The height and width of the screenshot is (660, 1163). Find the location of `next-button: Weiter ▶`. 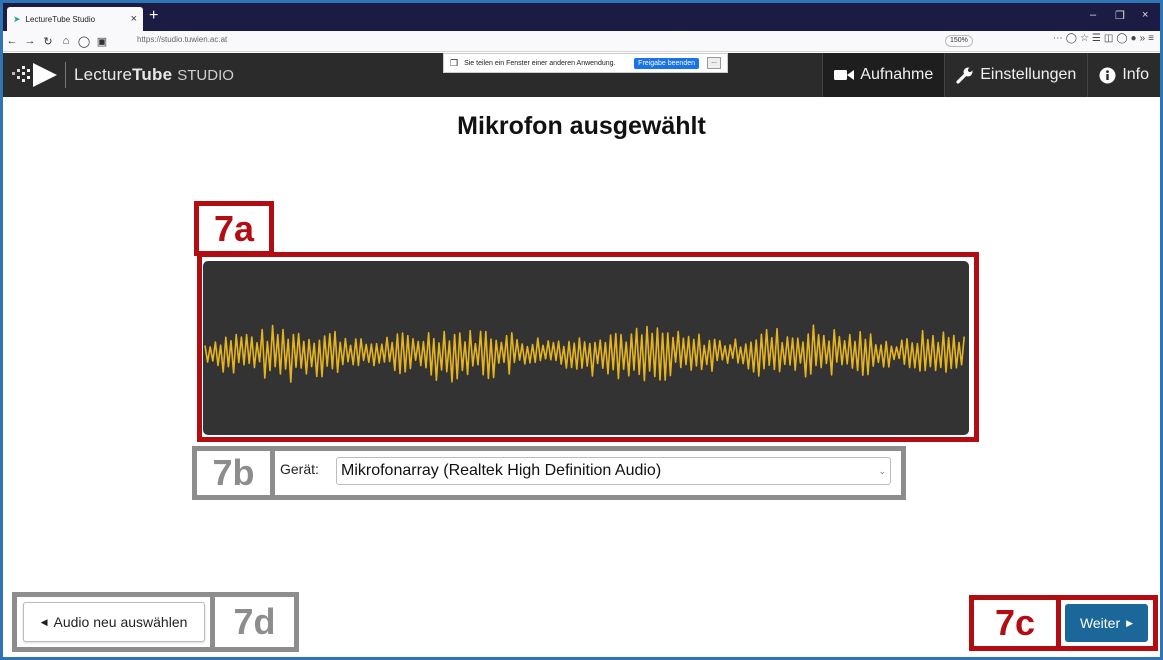

next-button: Weiter ▶ is located at coordinates (1106, 623).